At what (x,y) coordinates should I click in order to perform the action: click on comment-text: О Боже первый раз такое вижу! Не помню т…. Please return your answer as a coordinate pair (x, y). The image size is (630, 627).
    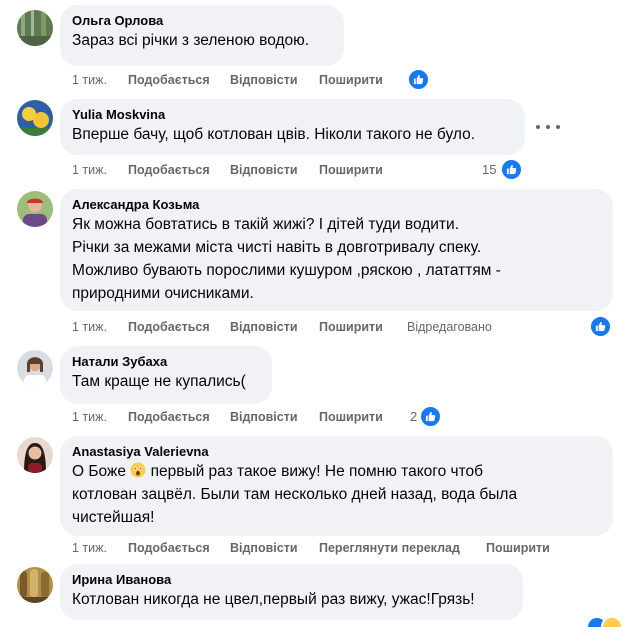
    Looking at the image, I should click on (336, 494).